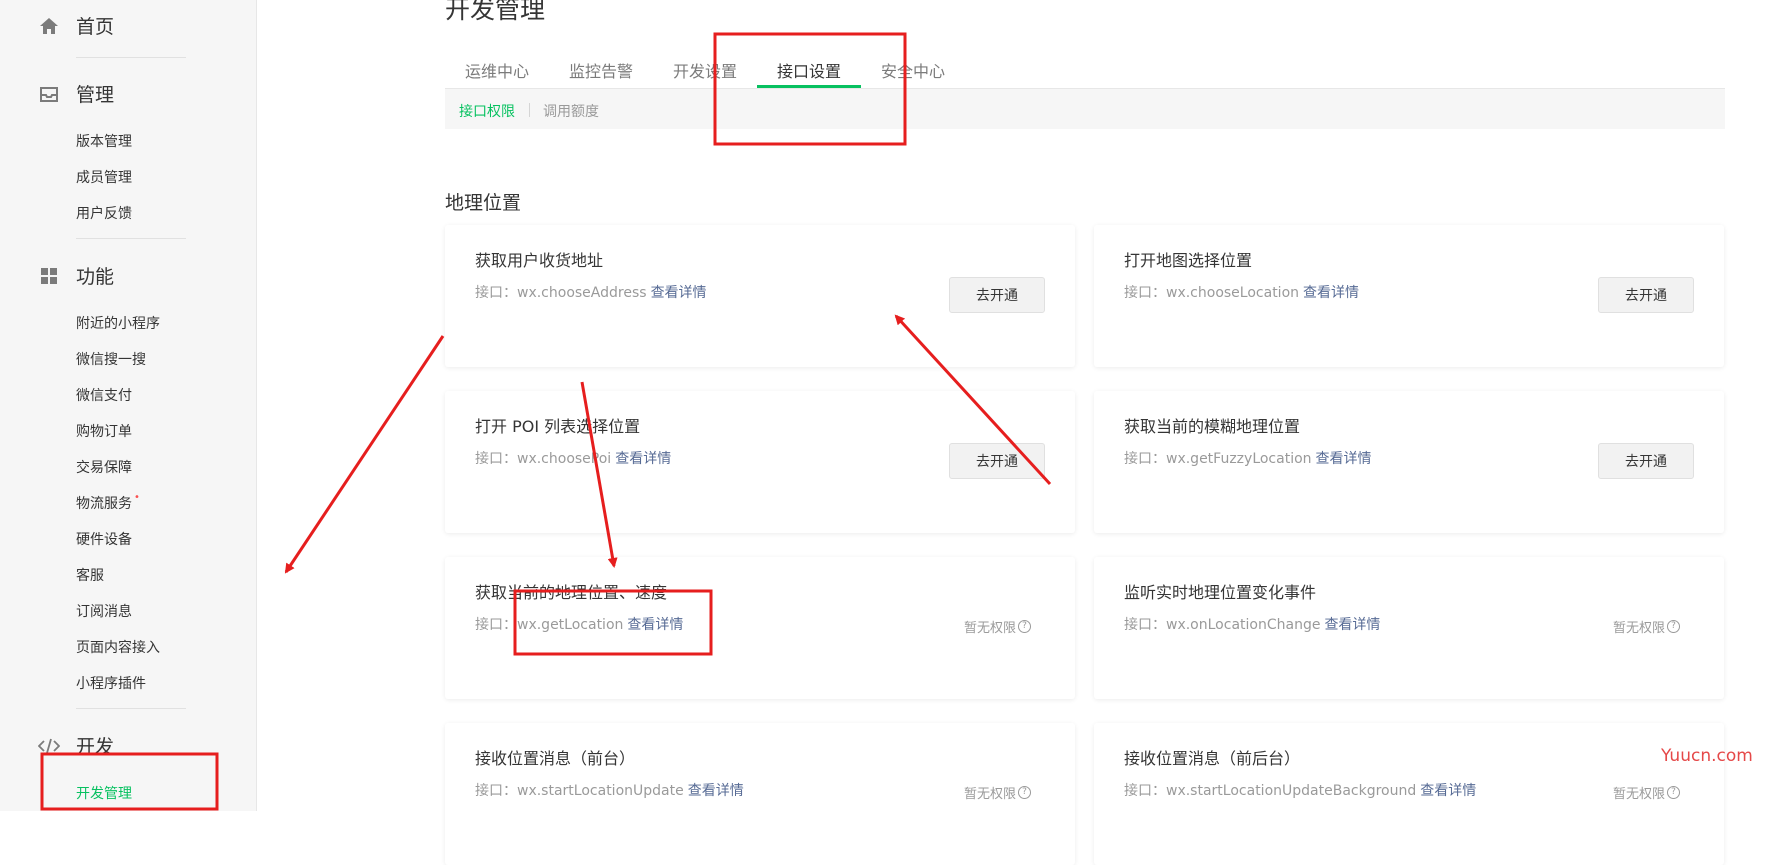 The height and width of the screenshot is (865, 1773). I want to click on code-icon, so click(49, 746).